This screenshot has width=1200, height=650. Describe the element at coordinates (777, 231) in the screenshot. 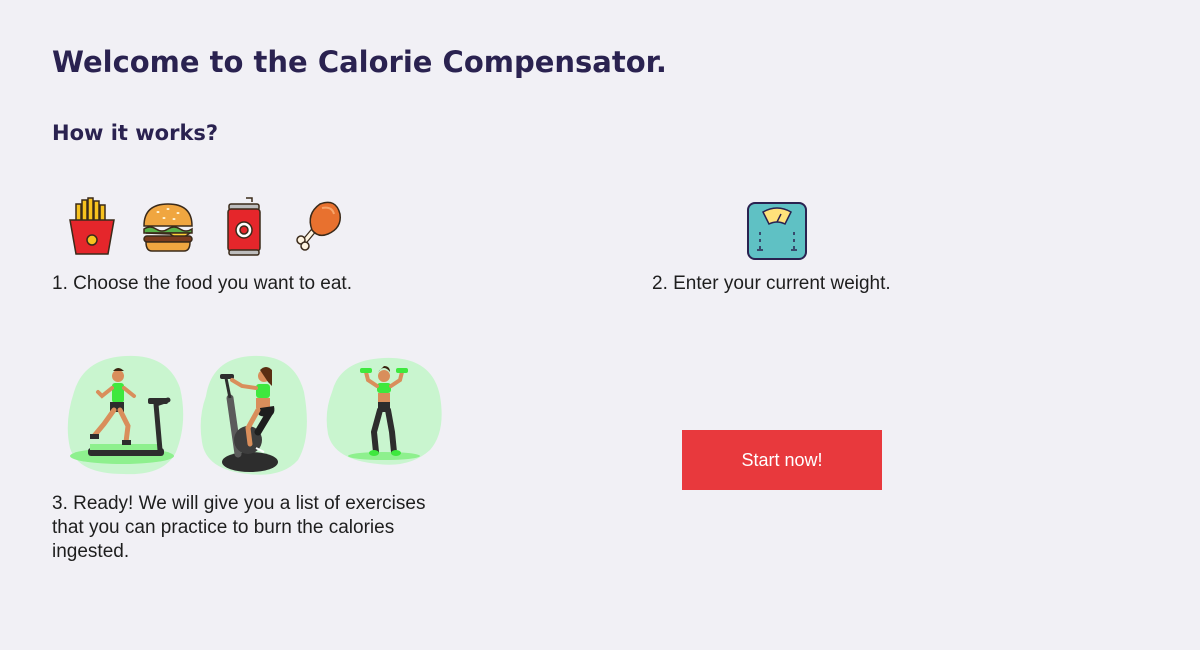

I see `weight-scale-icon` at that location.